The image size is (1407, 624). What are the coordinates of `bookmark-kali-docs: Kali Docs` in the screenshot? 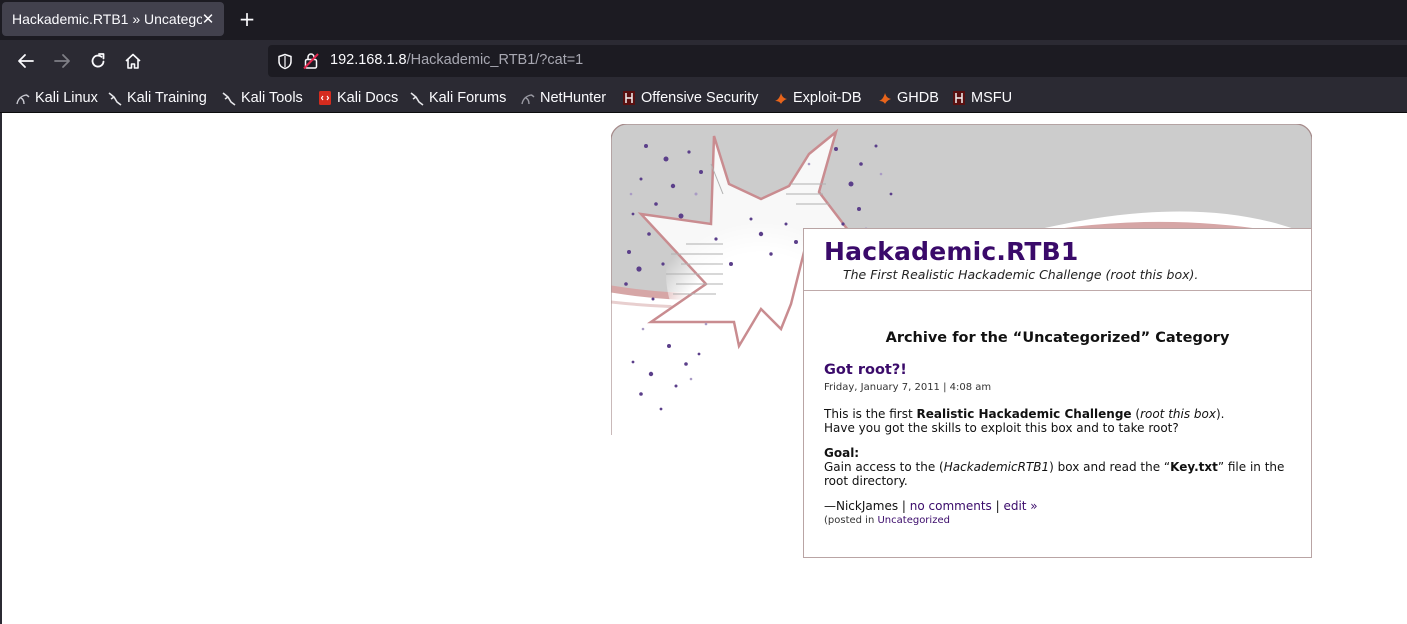 It's located at (358, 98).